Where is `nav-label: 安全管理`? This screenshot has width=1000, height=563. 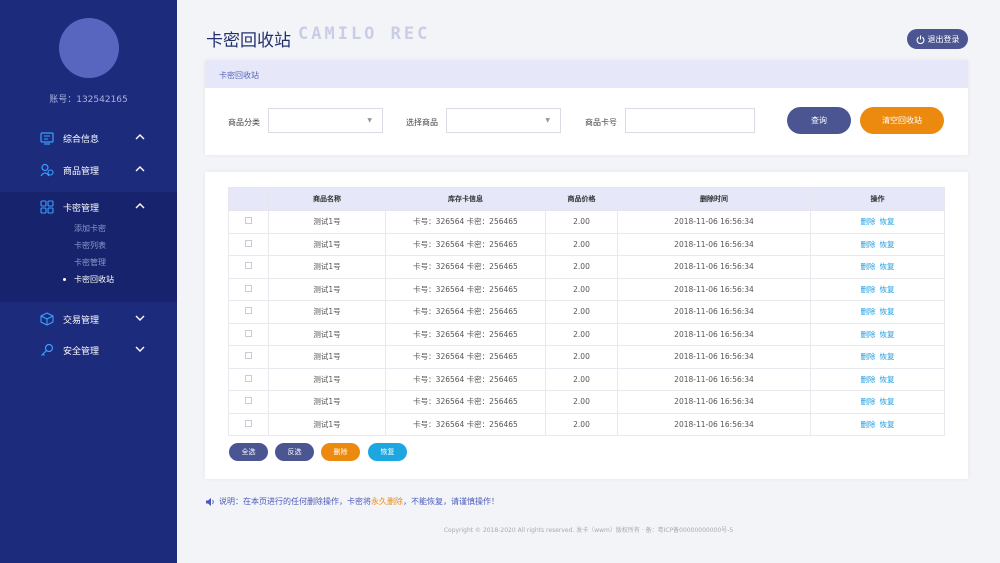 nav-label: 安全管理 is located at coordinates (81, 352).